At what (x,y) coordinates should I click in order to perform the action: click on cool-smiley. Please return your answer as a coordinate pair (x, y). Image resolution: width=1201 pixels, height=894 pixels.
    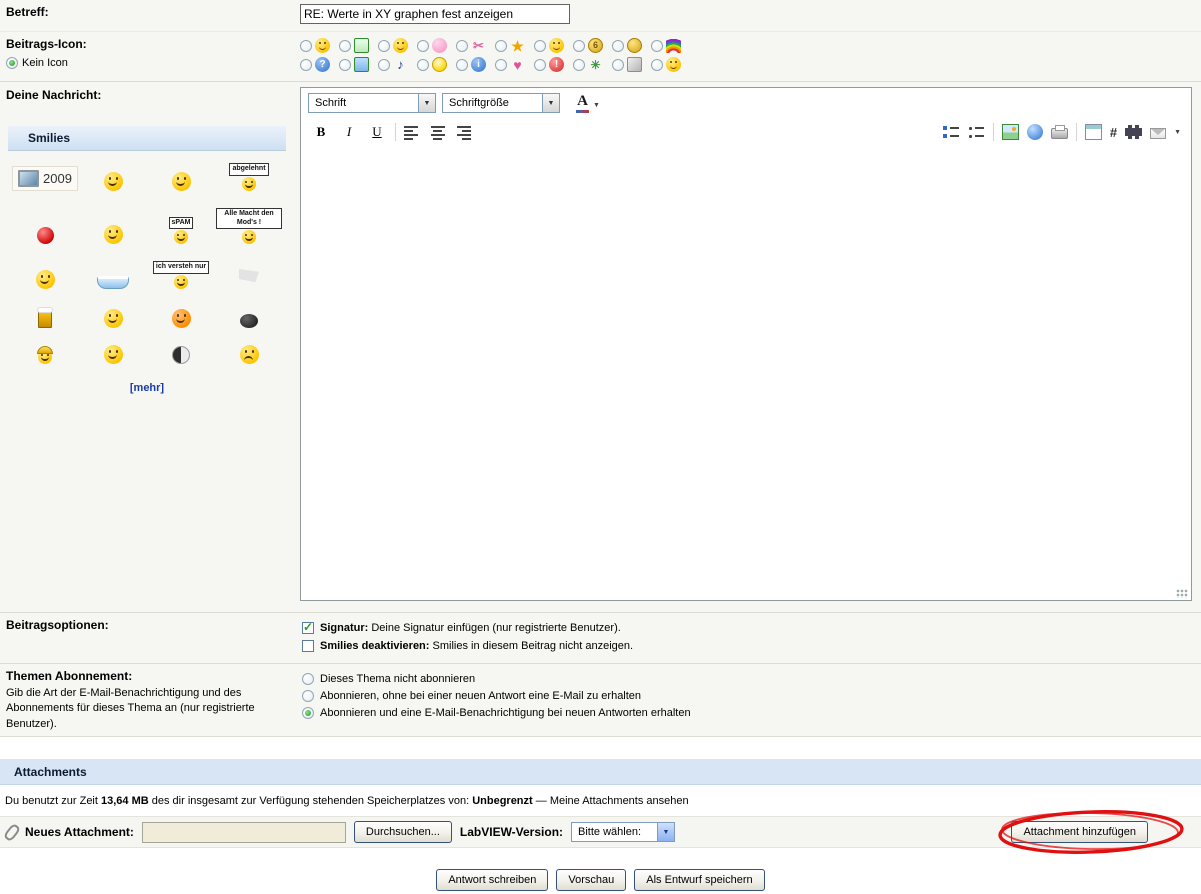
    Looking at the image, I should click on (181, 318).